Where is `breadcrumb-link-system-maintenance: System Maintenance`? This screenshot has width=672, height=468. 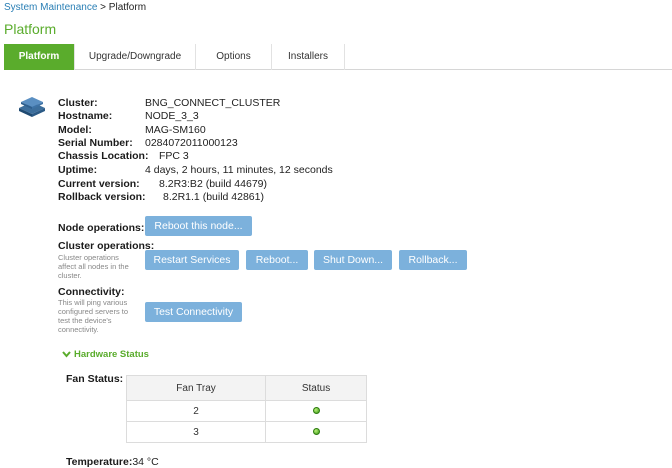 breadcrumb-link-system-maintenance: System Maintenance is located at coordinates (50, 7).